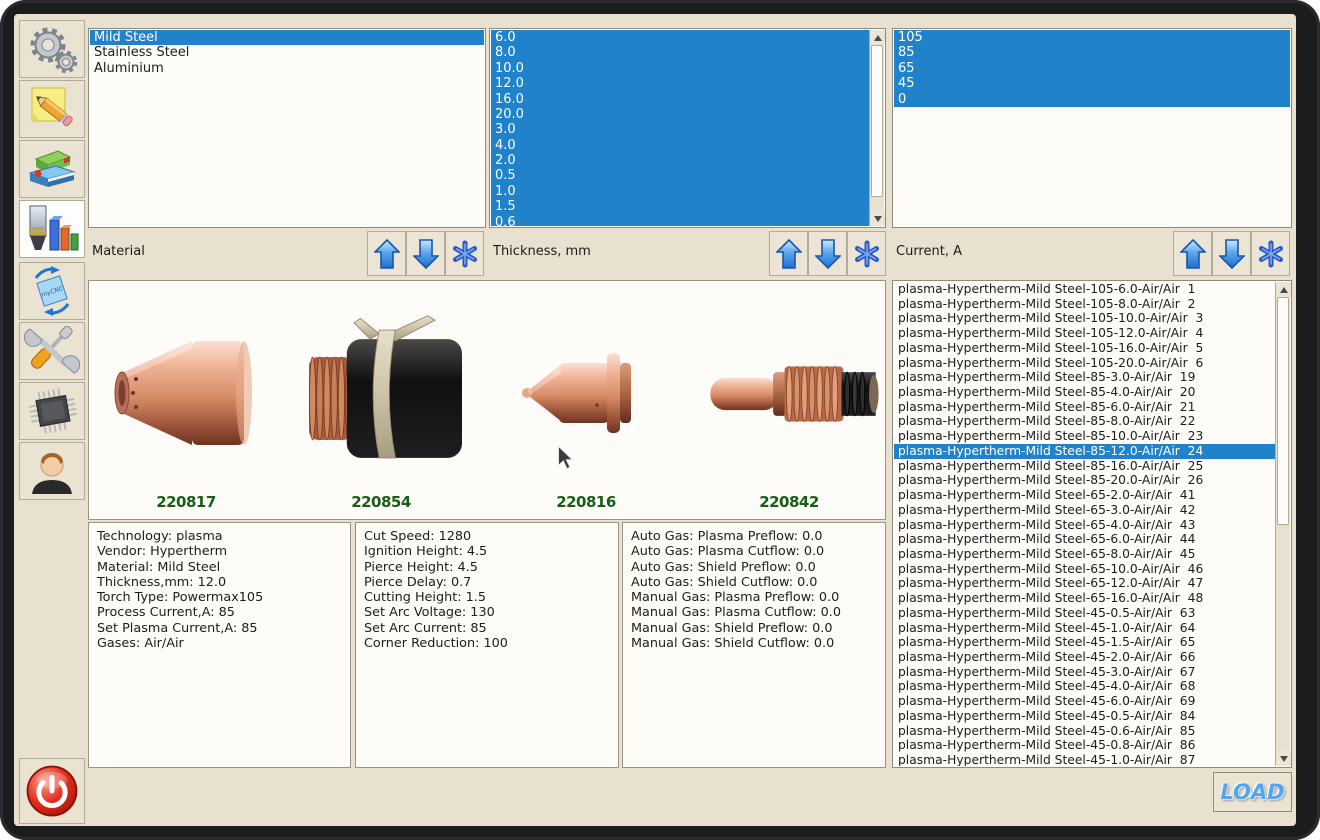  Describe the element at coordinates (52, 411) in the screenshot. I see `sidebar-item-hardware` at that location.